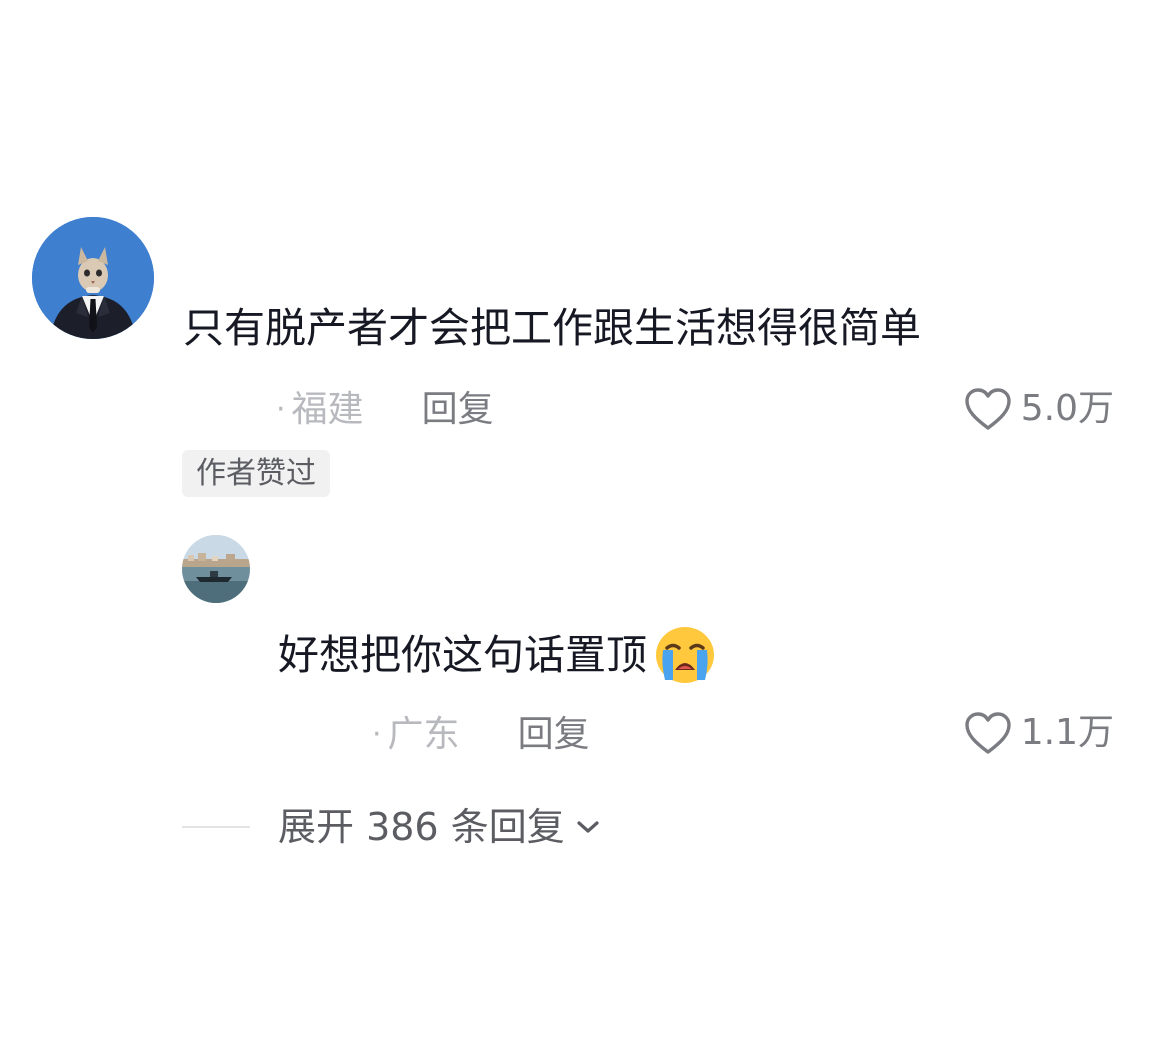  I want to click on like-button: 1.1万, so click(1038, 733).